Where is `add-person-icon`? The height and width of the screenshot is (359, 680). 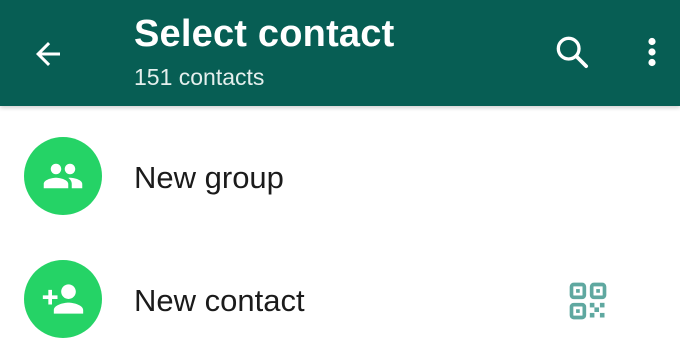
add-person-icon is located at coordinates (63, 299).